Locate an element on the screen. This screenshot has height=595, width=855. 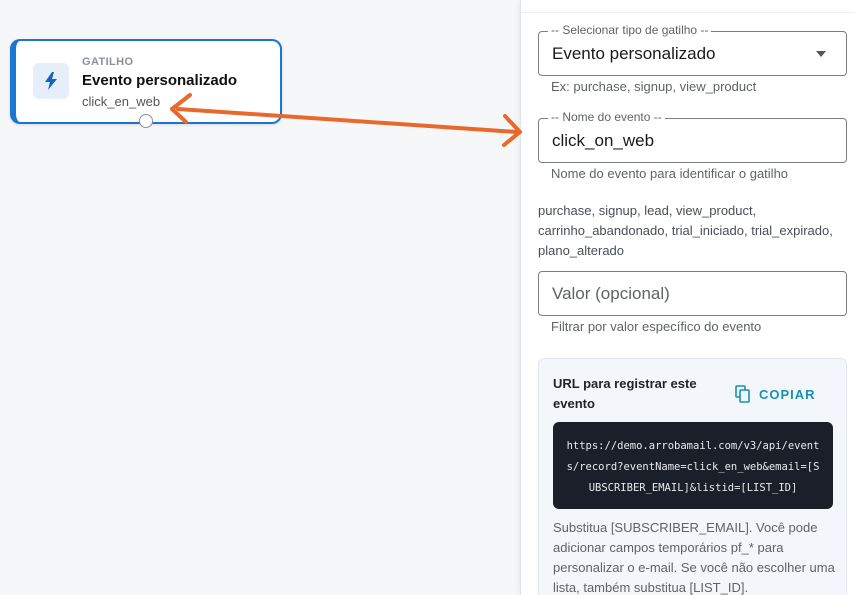
trigger-icon-box is located at coordinates (51, 81).